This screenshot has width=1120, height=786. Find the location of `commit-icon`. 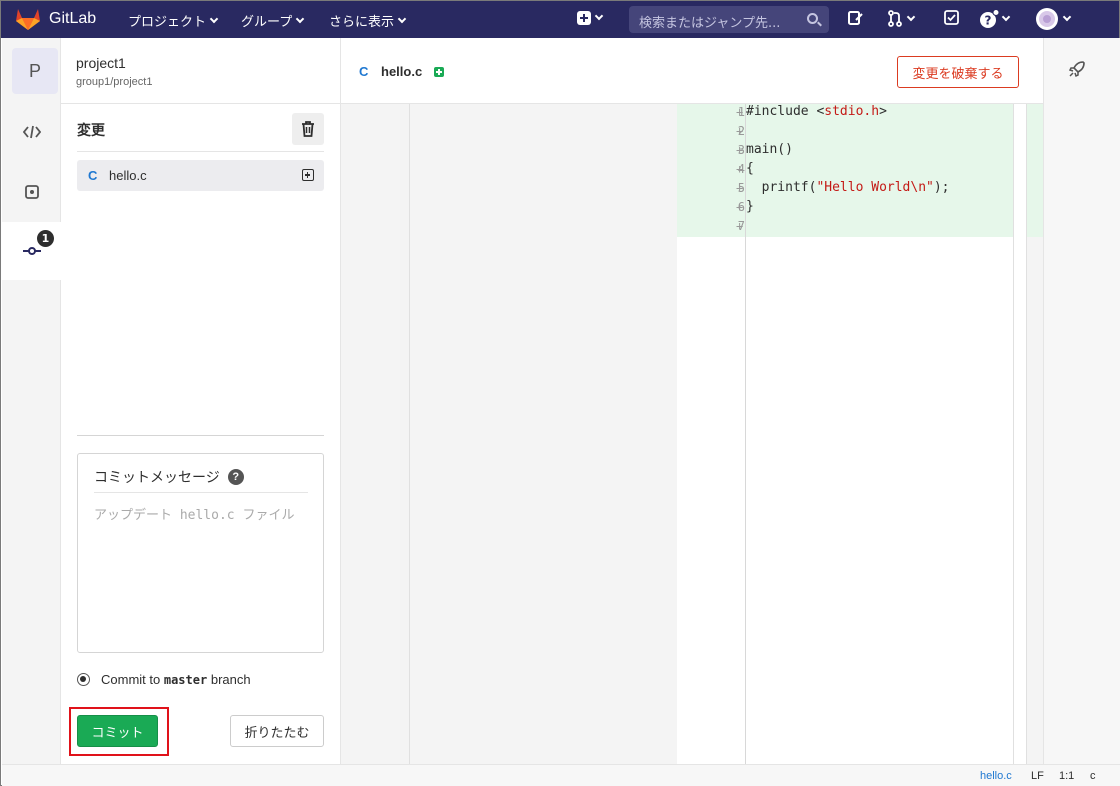

commit-icon is located at coordinates (32, 251).